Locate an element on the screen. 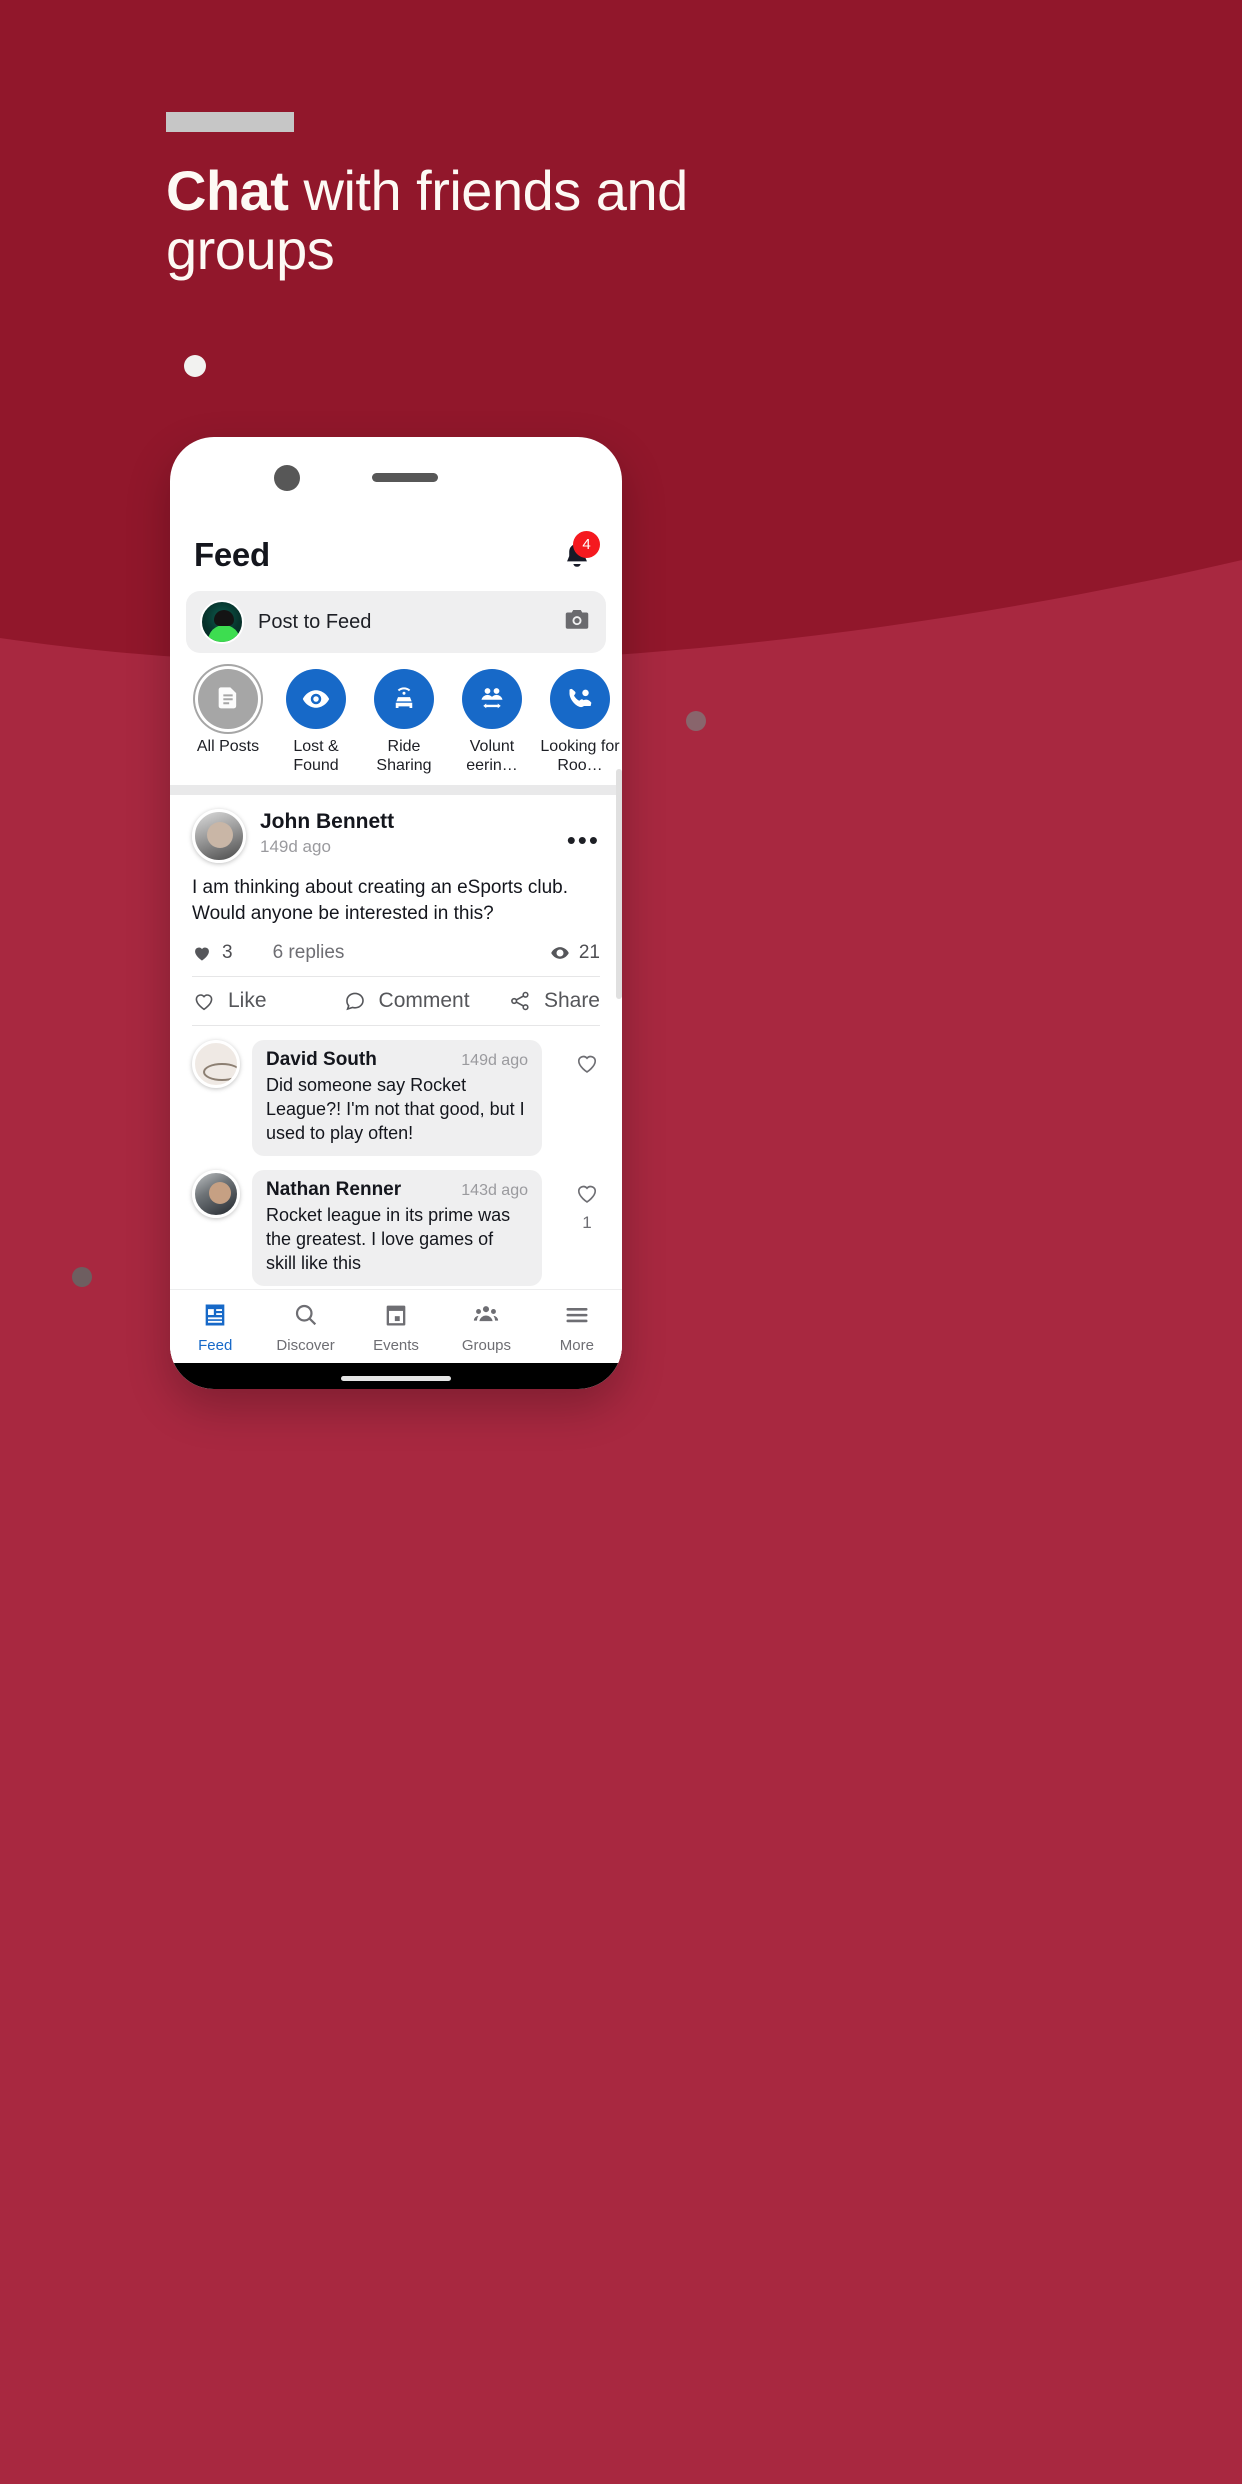  composer-bar: Post to Feed is located at coordinates (396, 622).